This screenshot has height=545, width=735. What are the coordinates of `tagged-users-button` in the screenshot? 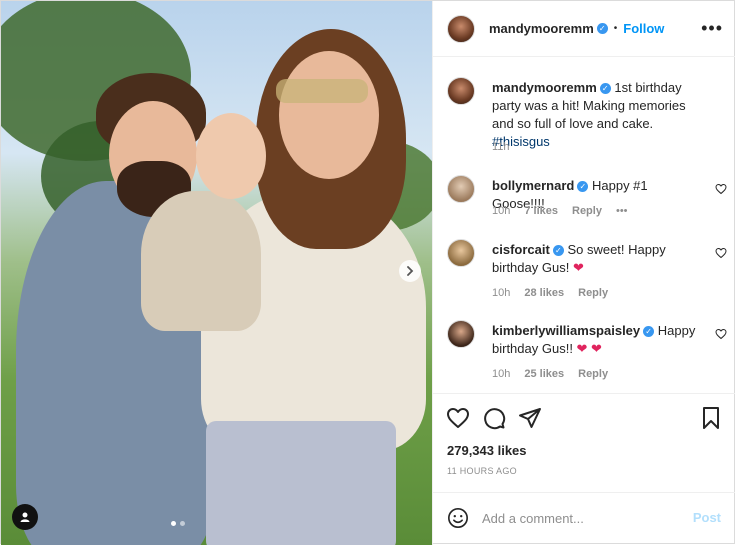 It's located at (25, 517).